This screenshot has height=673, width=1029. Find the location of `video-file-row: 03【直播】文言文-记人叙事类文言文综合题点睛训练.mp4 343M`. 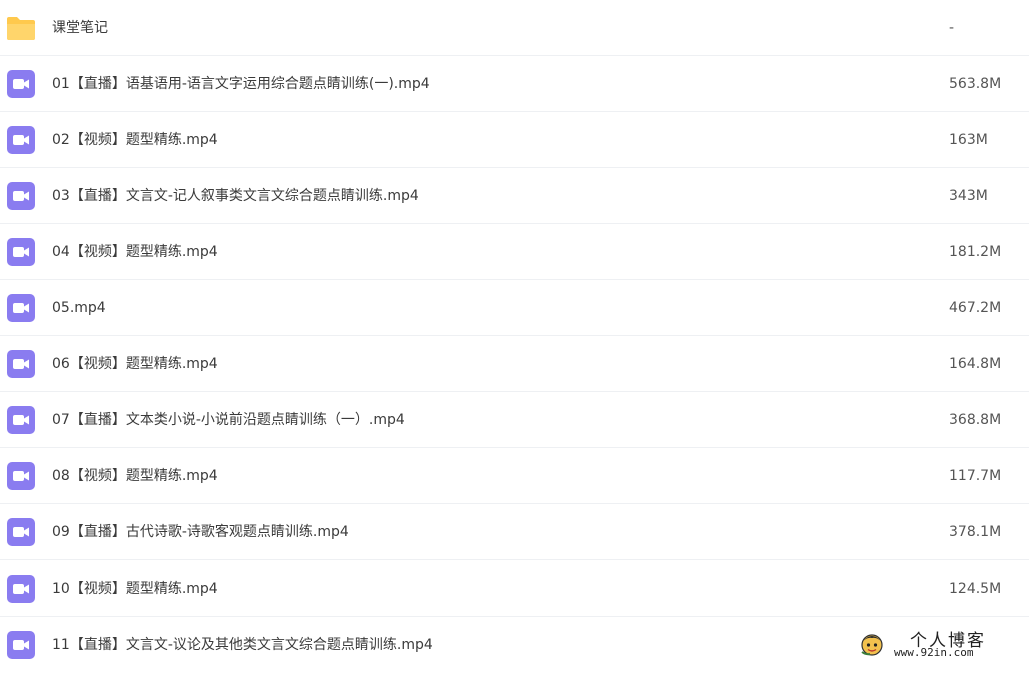

video-file-row: 03【直播】文言文-记人叙事类文言文综合题点睛训练.mp4 343M is located at coordinates (514, 196).